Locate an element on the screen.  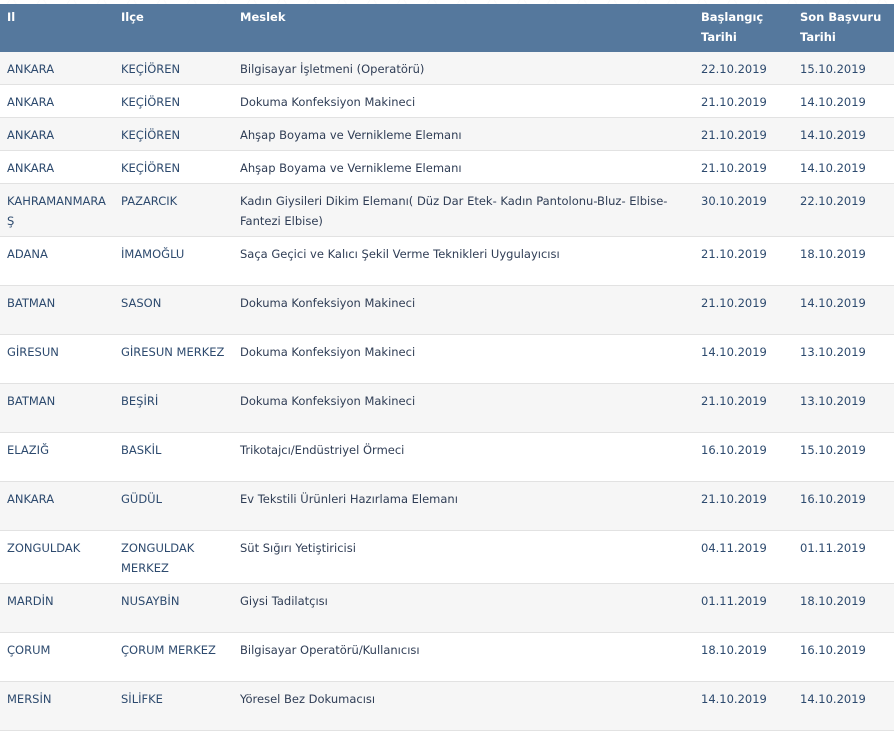
header-province: Il is located at coordinates (57, 28).